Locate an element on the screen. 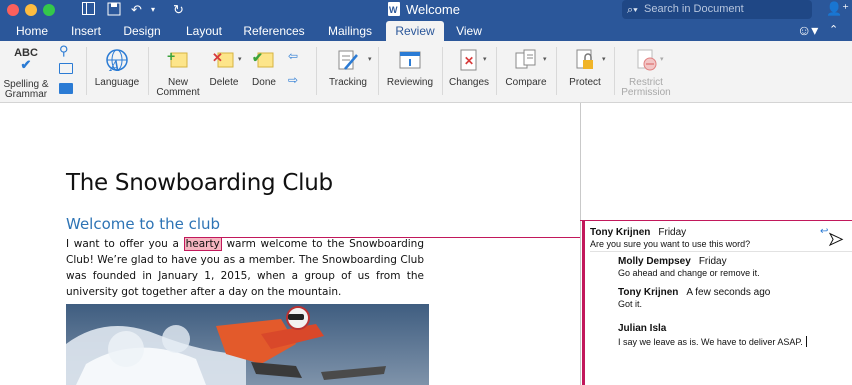 The width and height of the screenshot is (852, 385). word-doc-icon is located at coordinates (394, 10).